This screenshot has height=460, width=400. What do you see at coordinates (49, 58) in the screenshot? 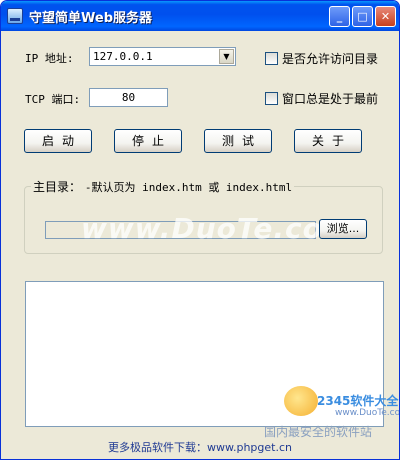
I see `ip-label: IP 地址:` at bounding box center [49, 58].